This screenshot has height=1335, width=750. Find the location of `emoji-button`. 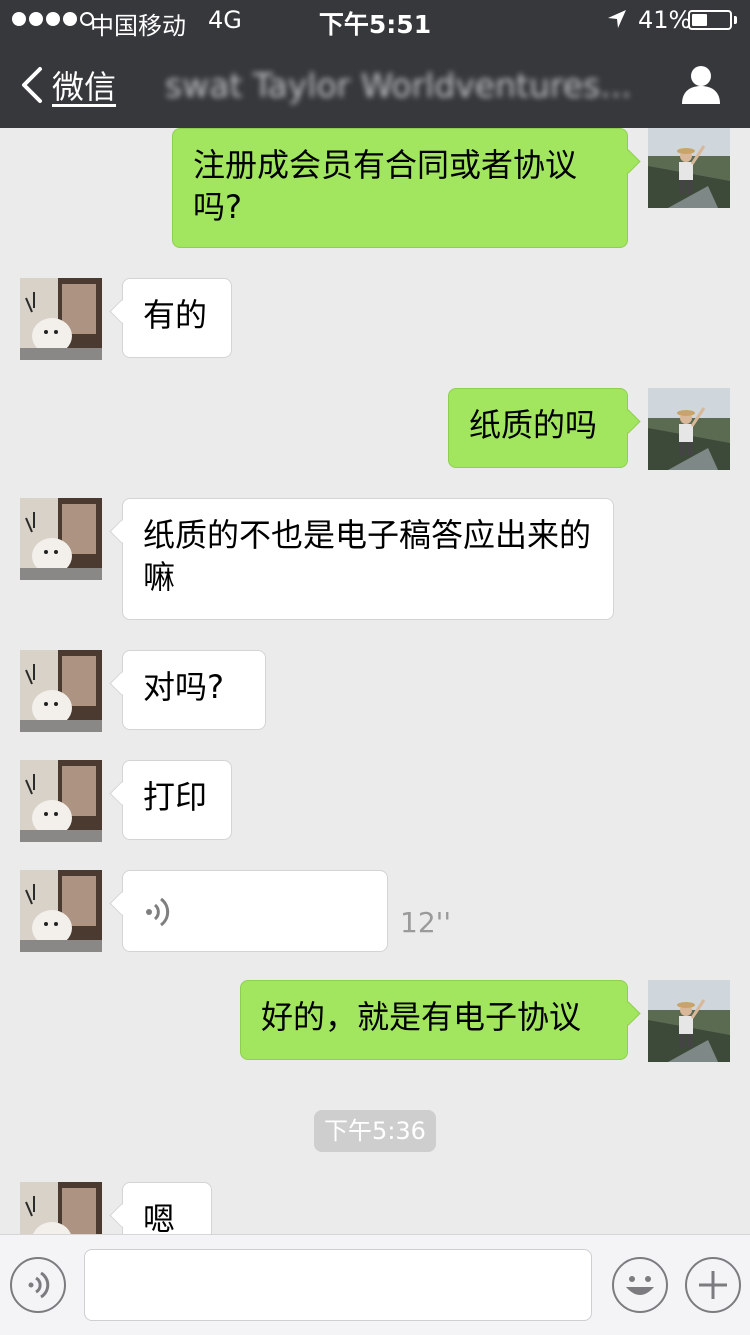

emoji-button is located at coordinates (640, 1285).